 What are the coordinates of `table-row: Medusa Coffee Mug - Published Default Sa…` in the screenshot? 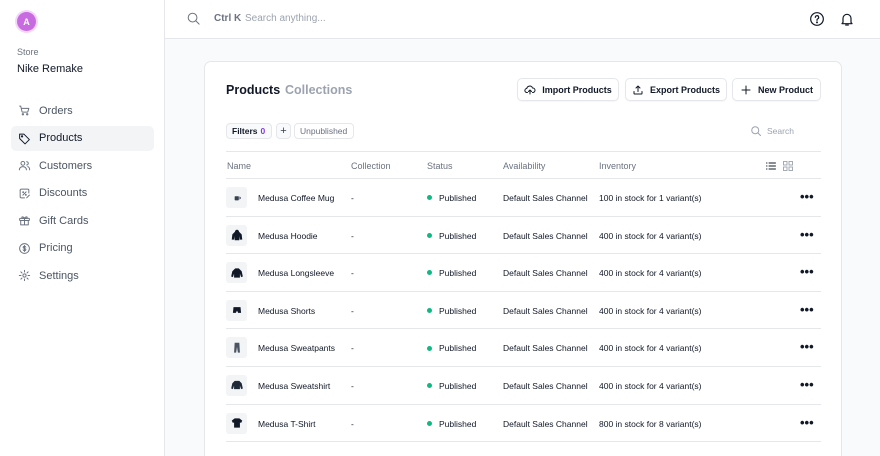 It's located at (523, 198).